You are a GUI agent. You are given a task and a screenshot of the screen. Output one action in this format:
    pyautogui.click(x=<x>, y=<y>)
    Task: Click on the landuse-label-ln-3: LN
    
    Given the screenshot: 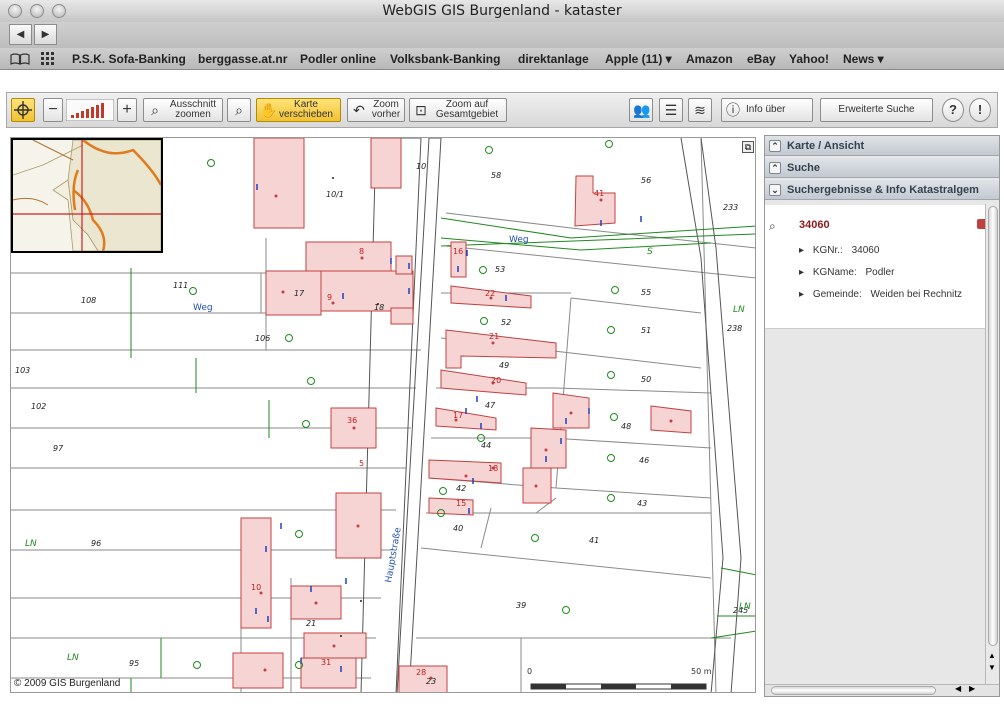 What is the action you would take?
    pyautogui.click(x=739, y=310)
    